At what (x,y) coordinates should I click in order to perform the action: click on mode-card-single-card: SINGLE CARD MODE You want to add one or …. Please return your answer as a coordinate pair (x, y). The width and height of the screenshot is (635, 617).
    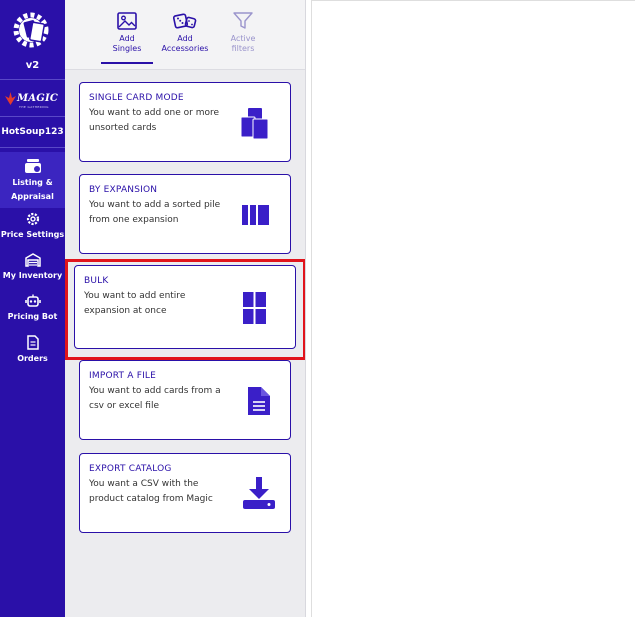
    Looking at the image, I should click on (185, 122).